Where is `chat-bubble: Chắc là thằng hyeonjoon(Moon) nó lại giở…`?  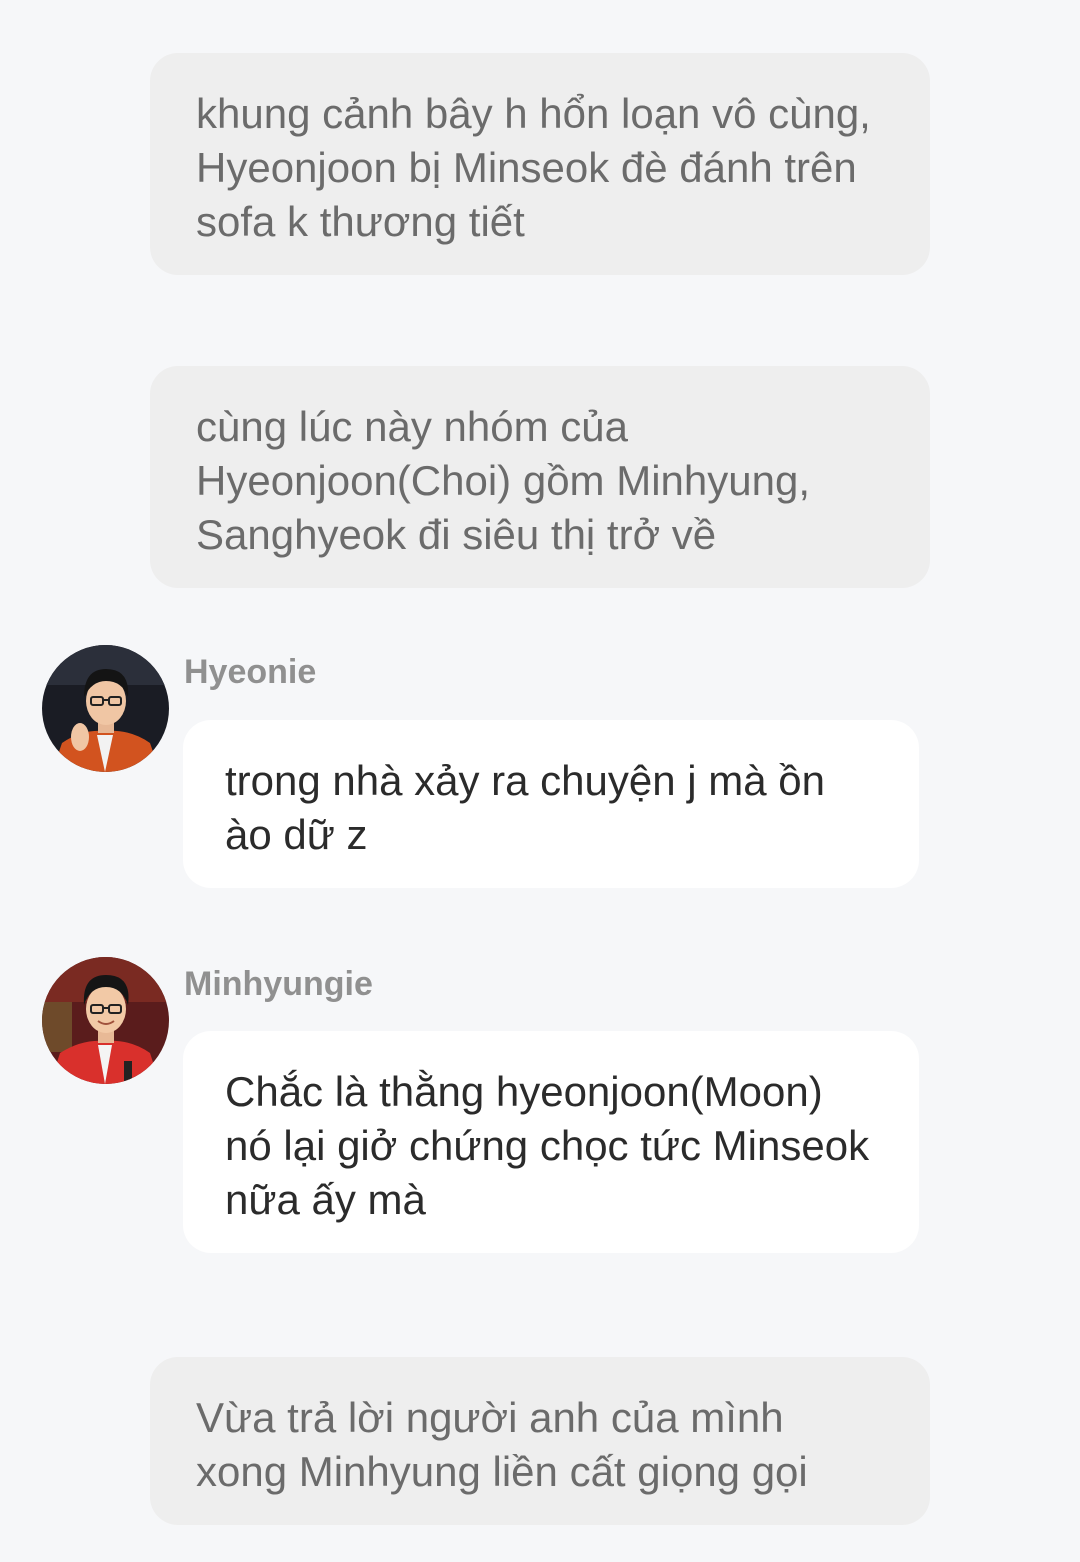 chat-bubble: Chắc là thằng hyeonjoon(Moon) nó lại giở… is located at coordinates (551, 1142).